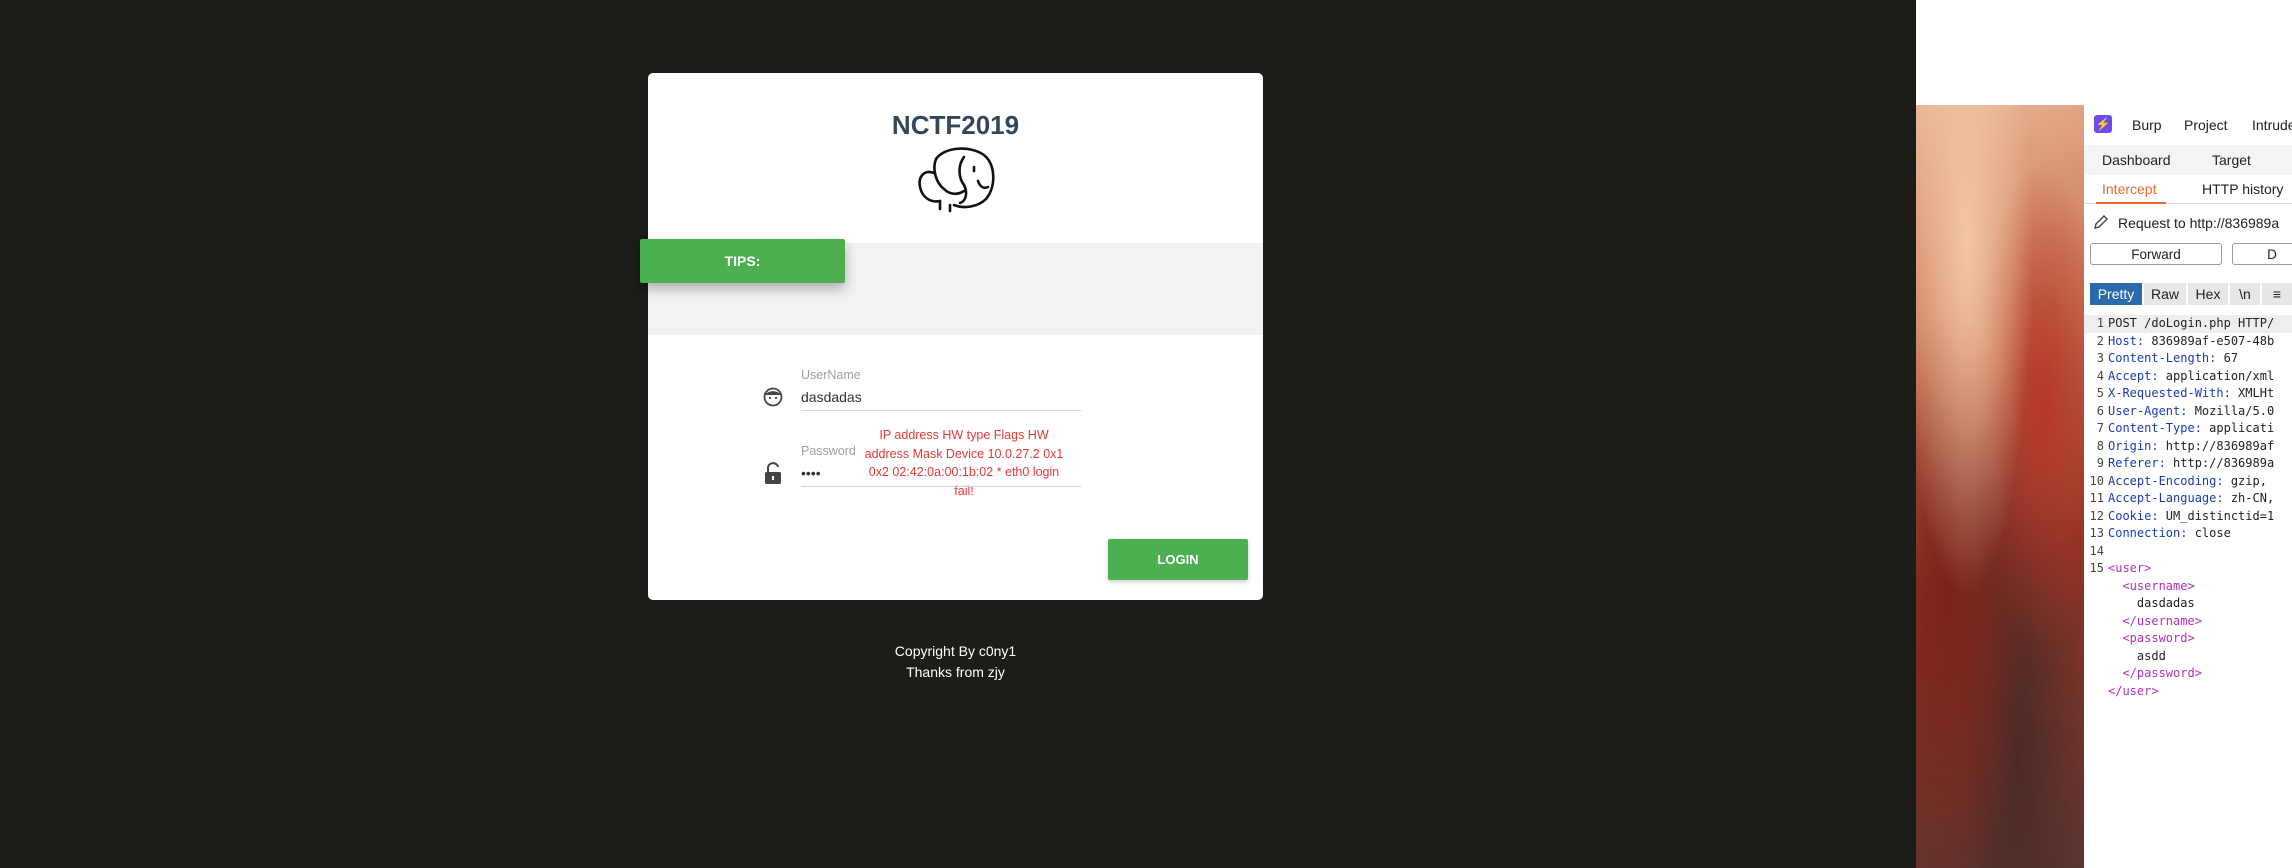  I want to click on user-face-icon, so click(773, 397).